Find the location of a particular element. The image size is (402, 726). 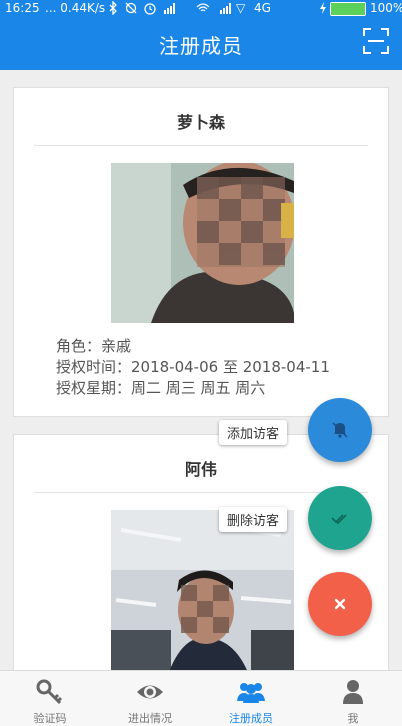

bluetooth-icon is located at coordinates (113, 8).